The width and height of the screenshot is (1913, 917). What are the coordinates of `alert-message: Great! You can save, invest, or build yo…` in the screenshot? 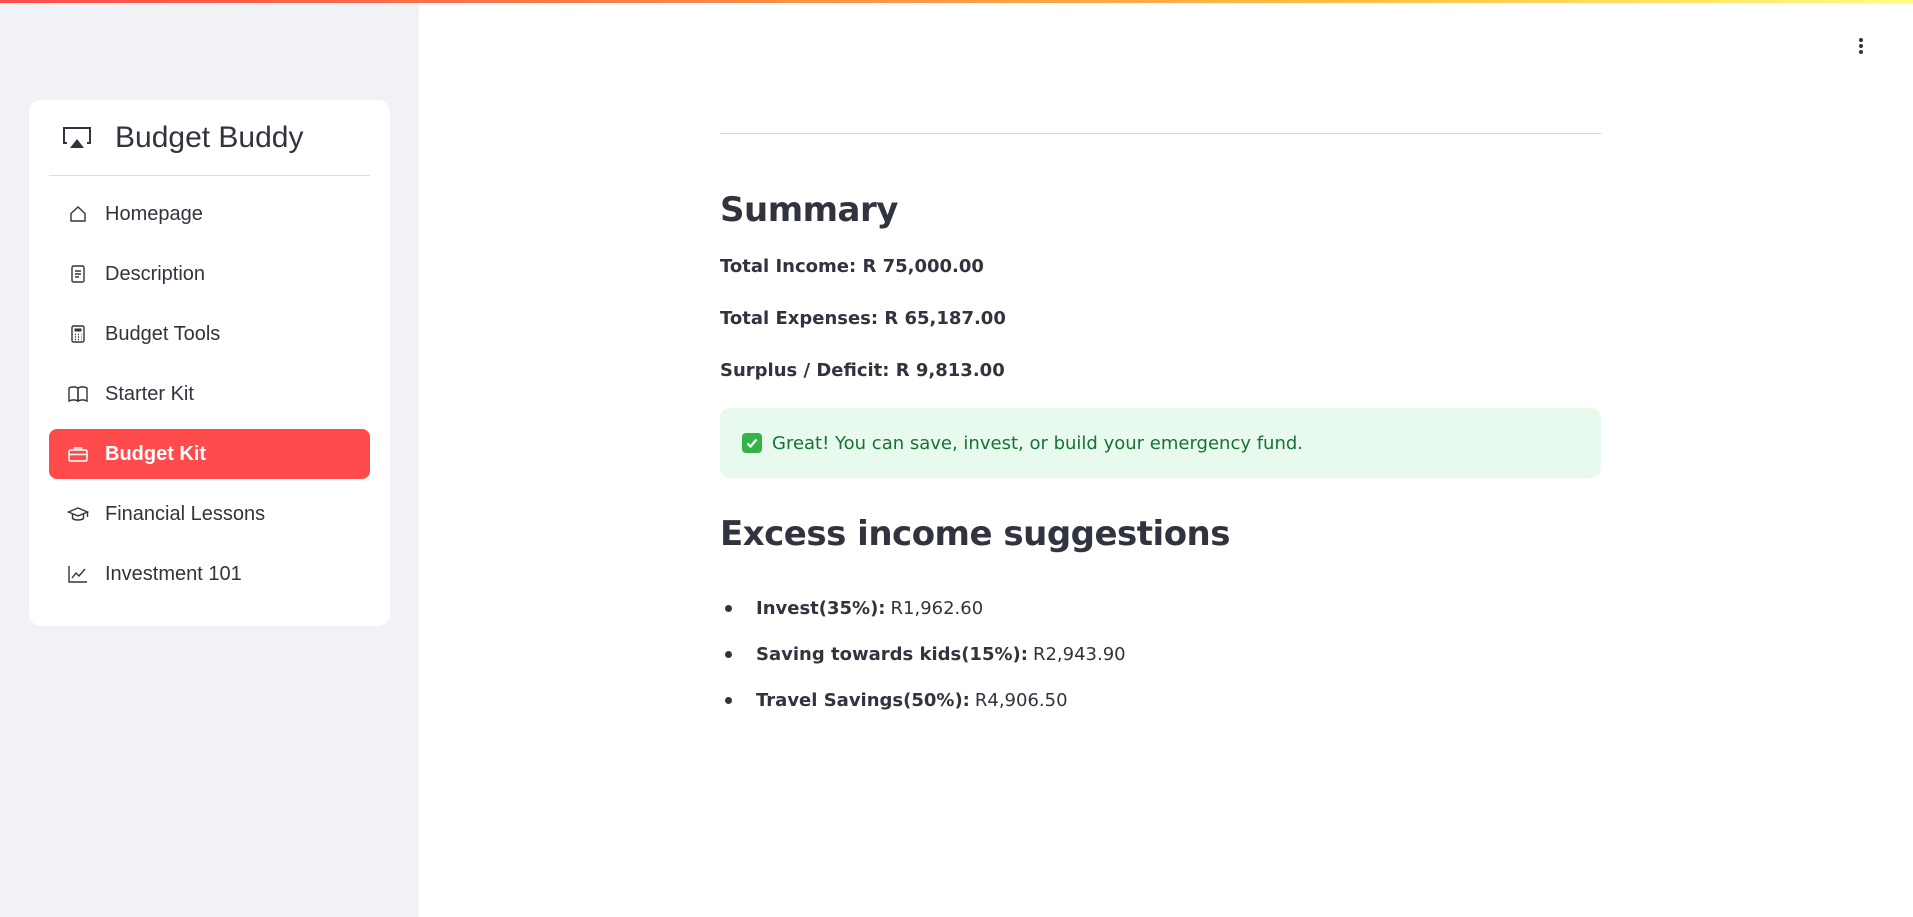 It's located at (1038, 443).